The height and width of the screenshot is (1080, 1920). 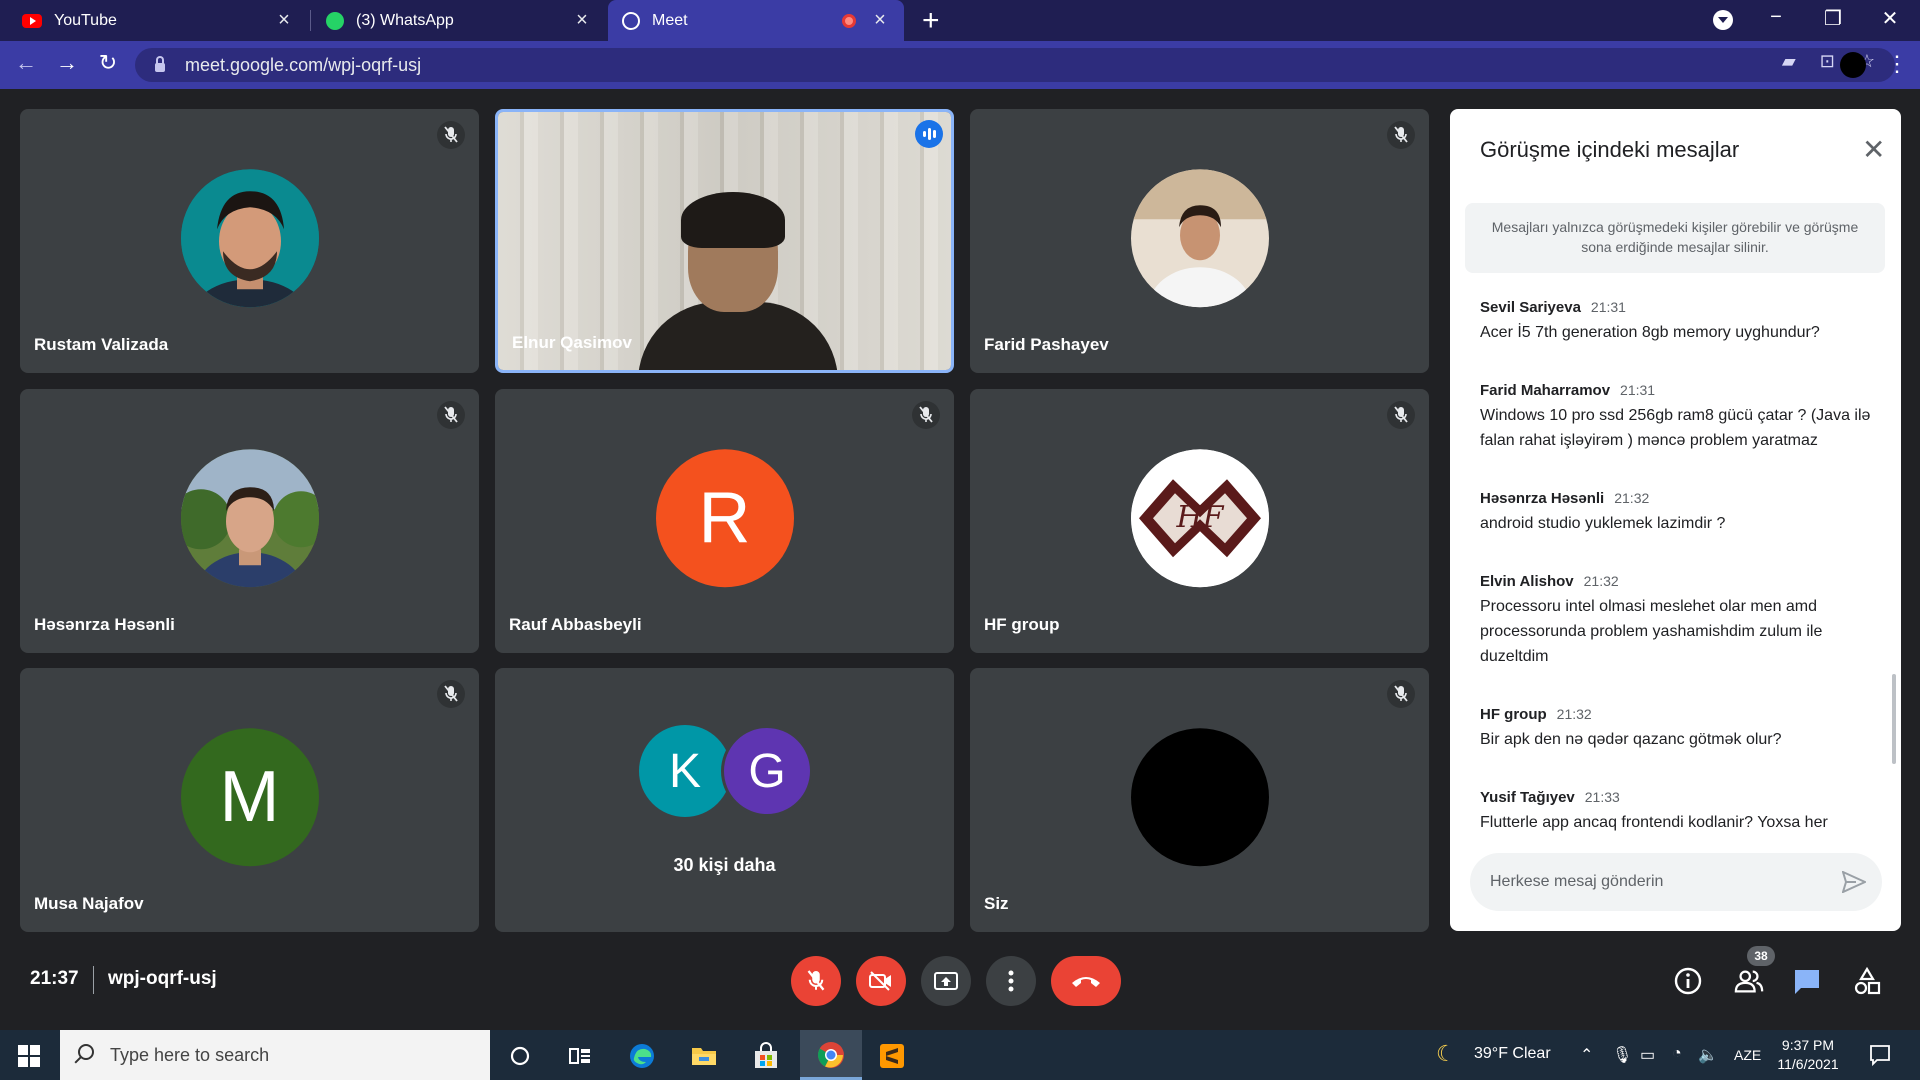 What do you see at coordinates (1776, 17) in the screenshot?
I see `minimize-button: −` at bounding box center [1776, 17].